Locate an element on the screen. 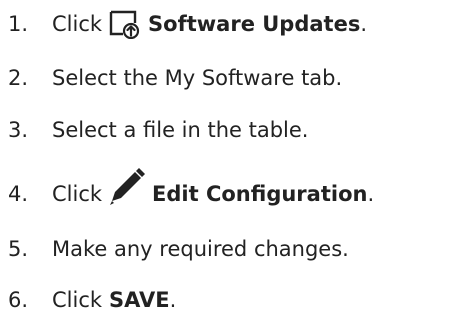  step-number: 1. is located at coordinates (18, 24).